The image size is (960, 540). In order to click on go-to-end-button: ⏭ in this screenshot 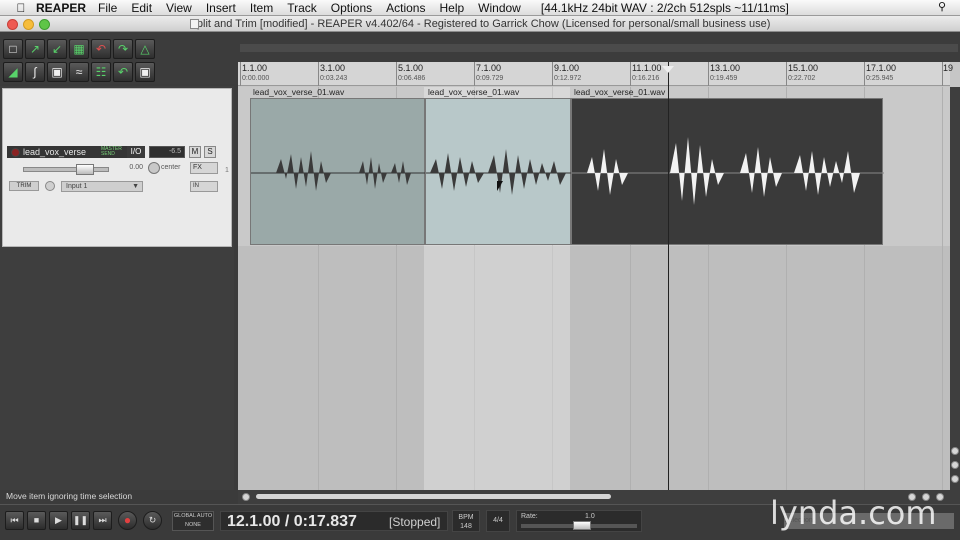, I will do `click(102, 520)`.